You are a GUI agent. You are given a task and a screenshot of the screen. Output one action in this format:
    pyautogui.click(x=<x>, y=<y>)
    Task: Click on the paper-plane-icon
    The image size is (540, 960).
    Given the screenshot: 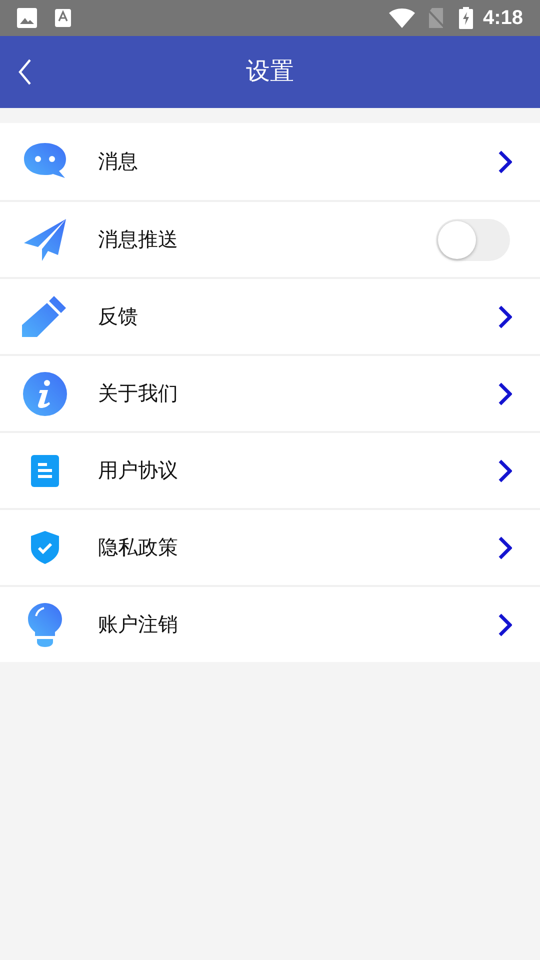 What is the action you would take?
    pyautogui.click(x=45, y=239)
    